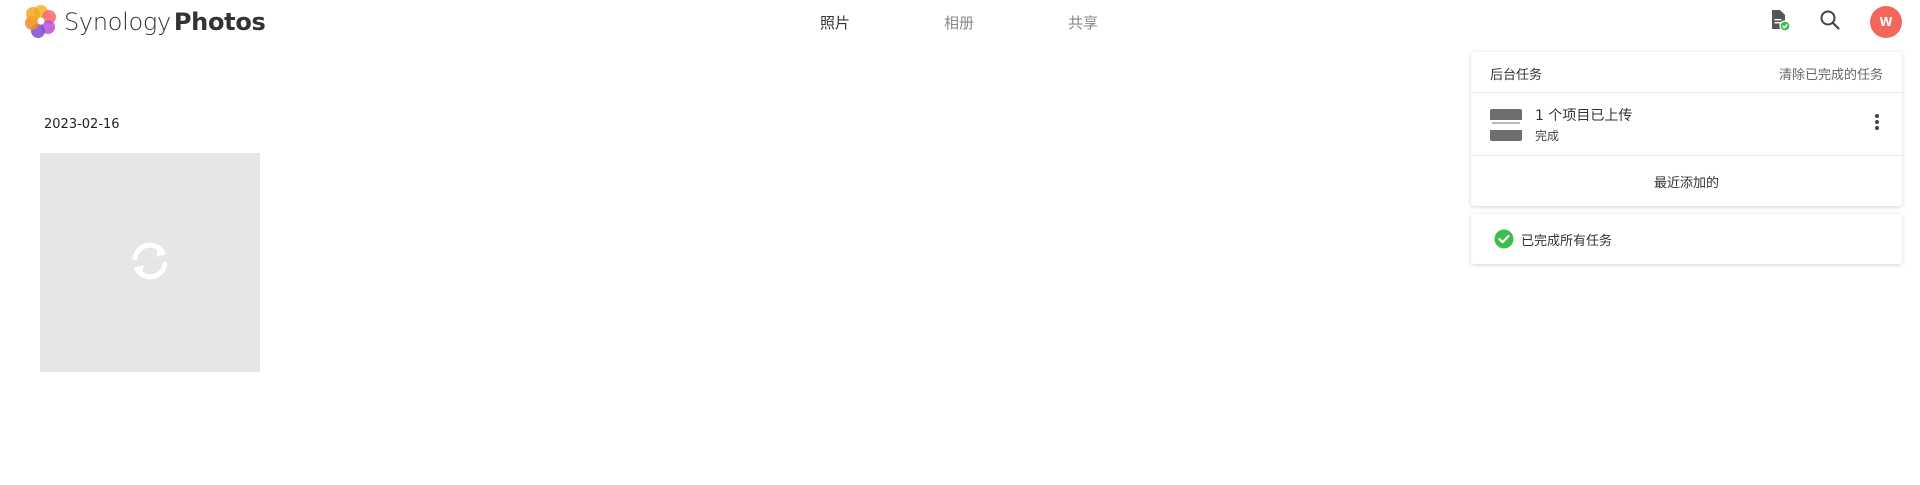 This screenshot has height=485, width=1920. I want to click on photo-thumbnail, so click(150, 262).